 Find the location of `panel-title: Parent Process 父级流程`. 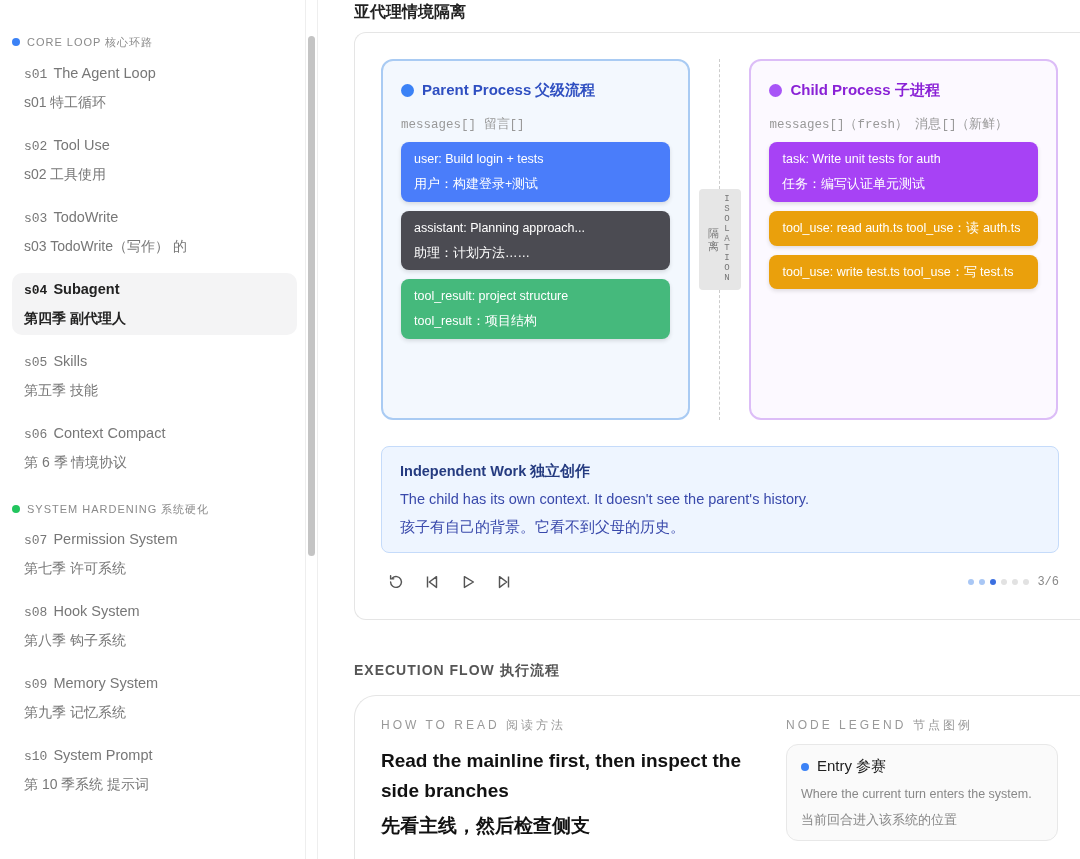

panel-title: Parent Process 父级流程 is located at coordinates (509, 90).